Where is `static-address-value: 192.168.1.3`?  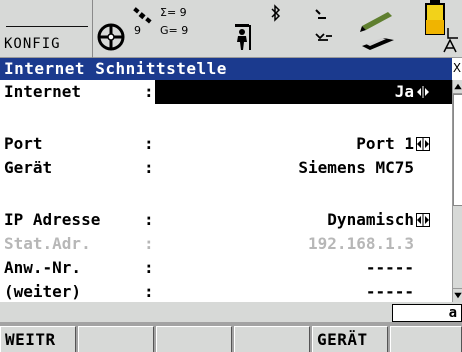
static-address-value: 192.168.1.3 is located at coordinates (361, 243).